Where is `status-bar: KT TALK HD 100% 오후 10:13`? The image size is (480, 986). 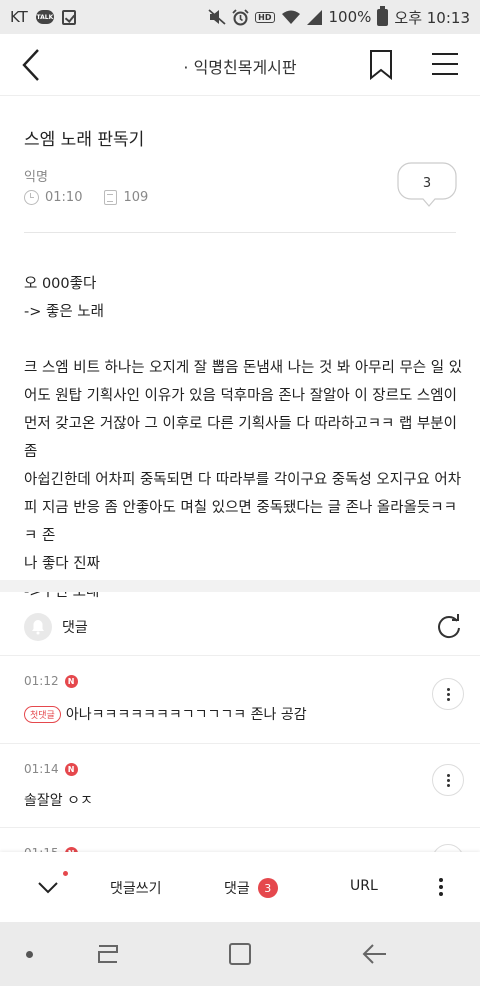
status-bar: KT TALK HD 100% 오후 10:13 is located at coordinates (240, 17).